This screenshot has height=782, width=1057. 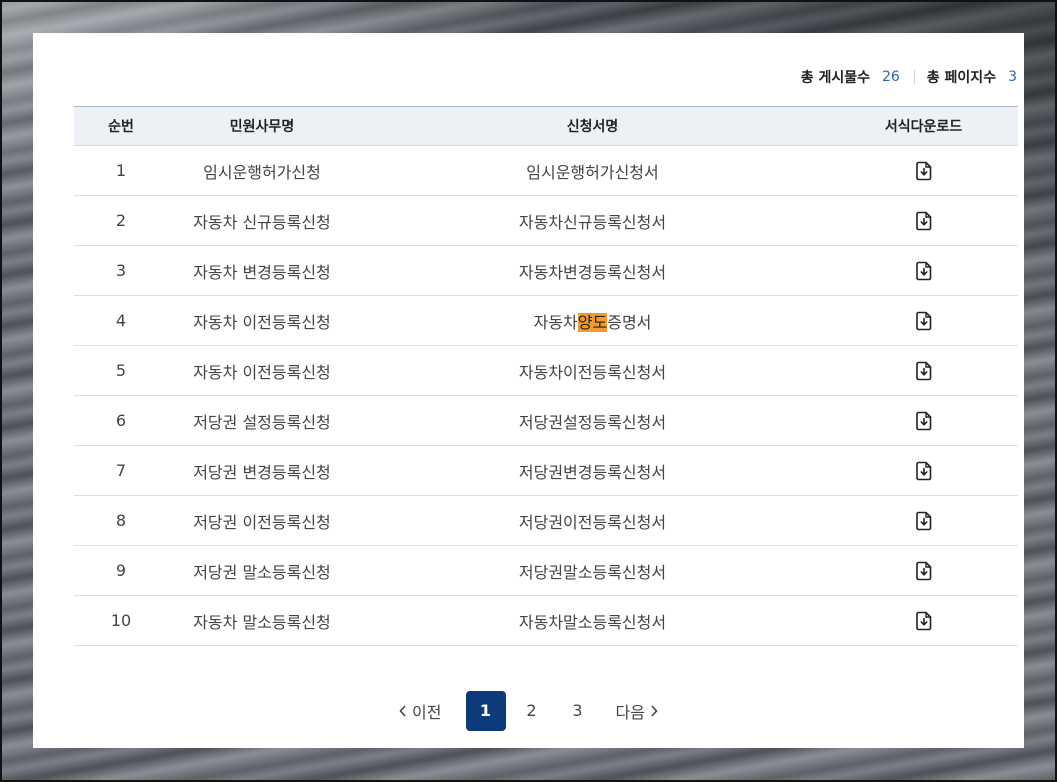 I want to click on page-button-1: 1, so click(x=485, y=711).